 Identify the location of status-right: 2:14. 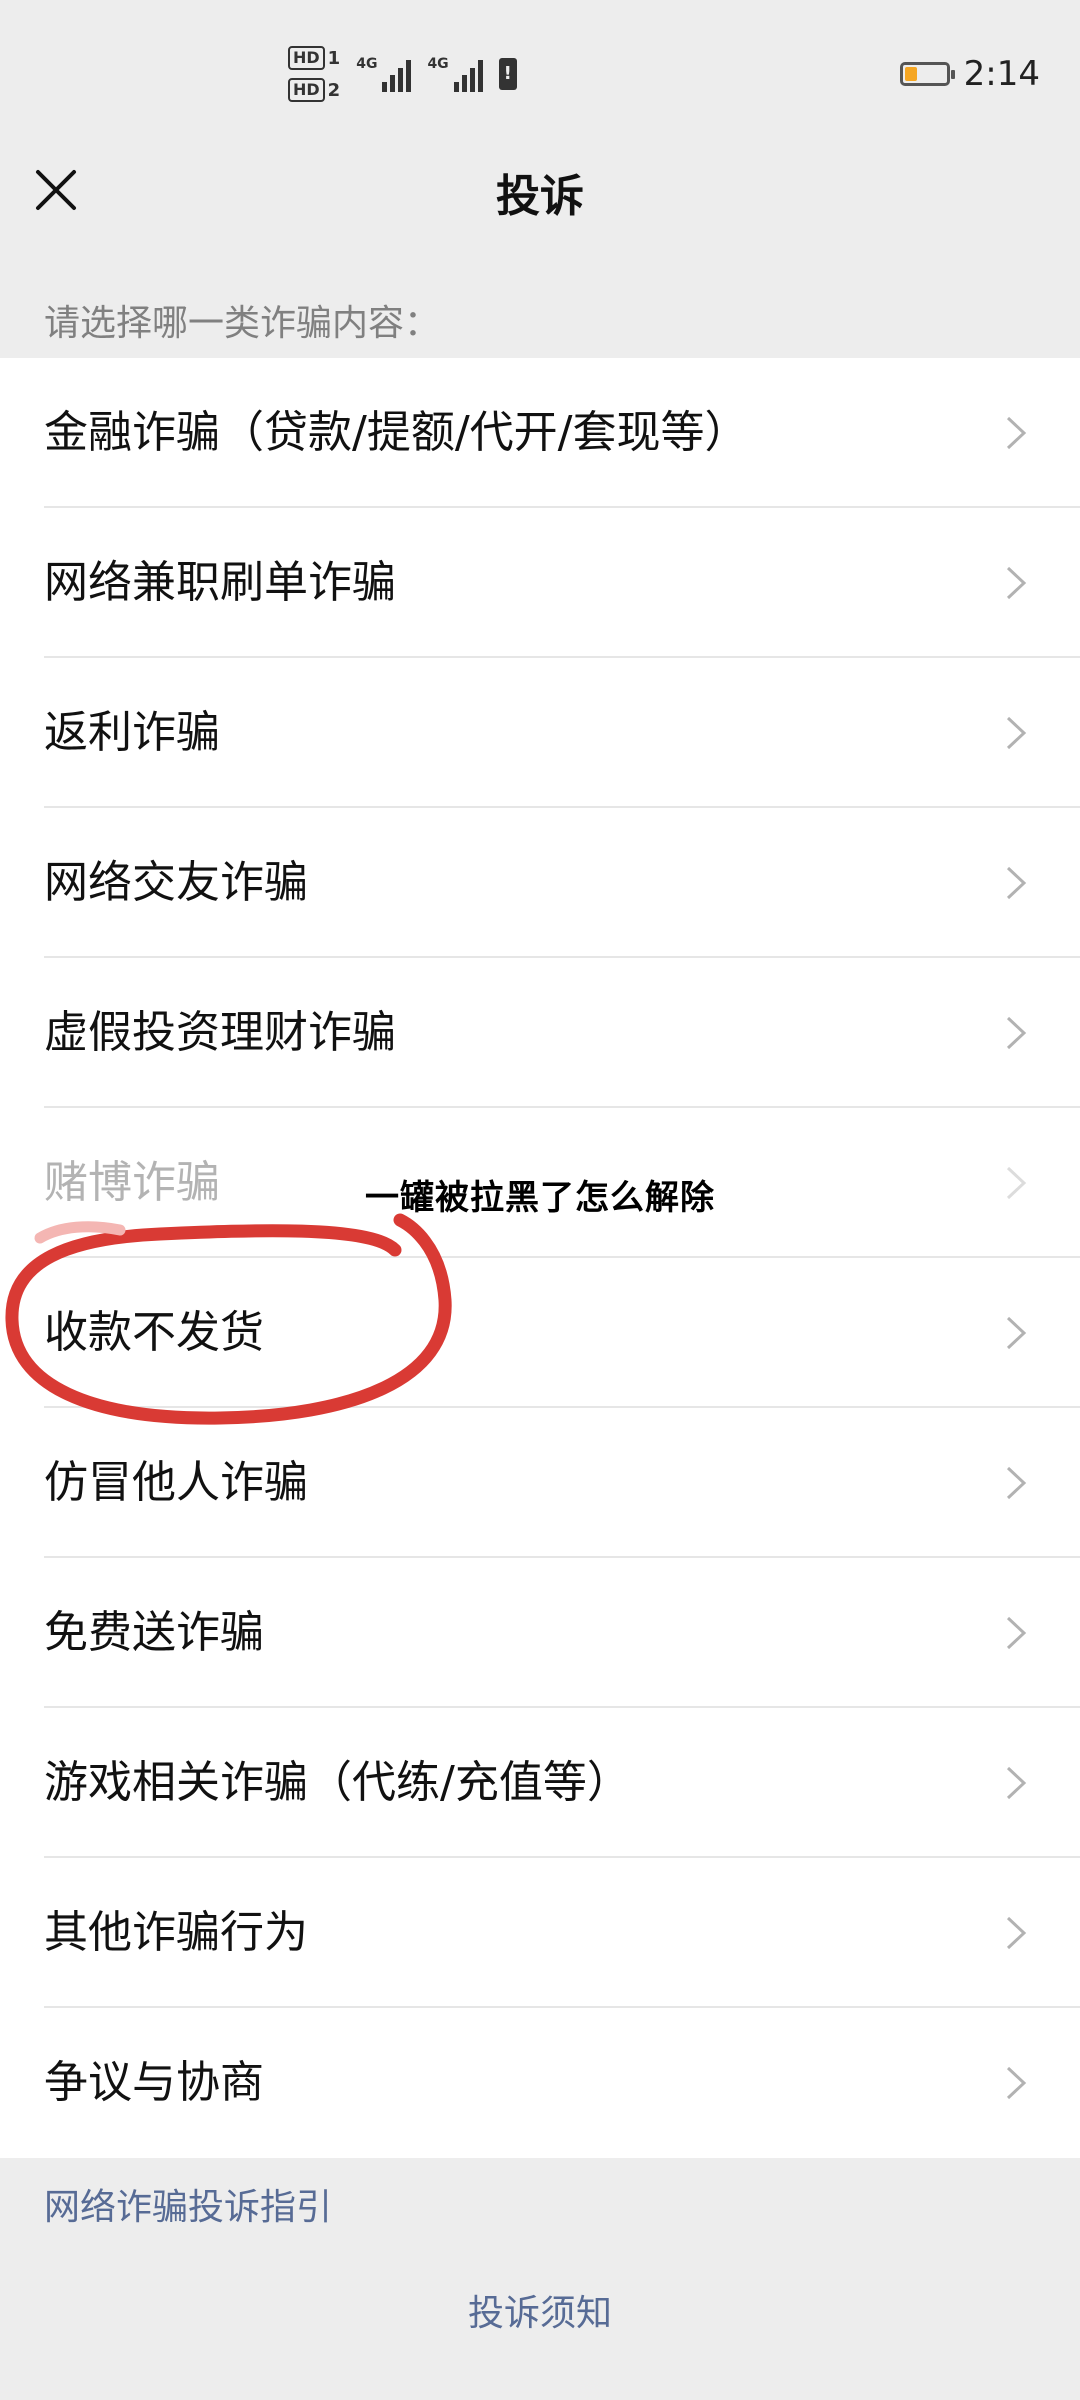
(969, 74).